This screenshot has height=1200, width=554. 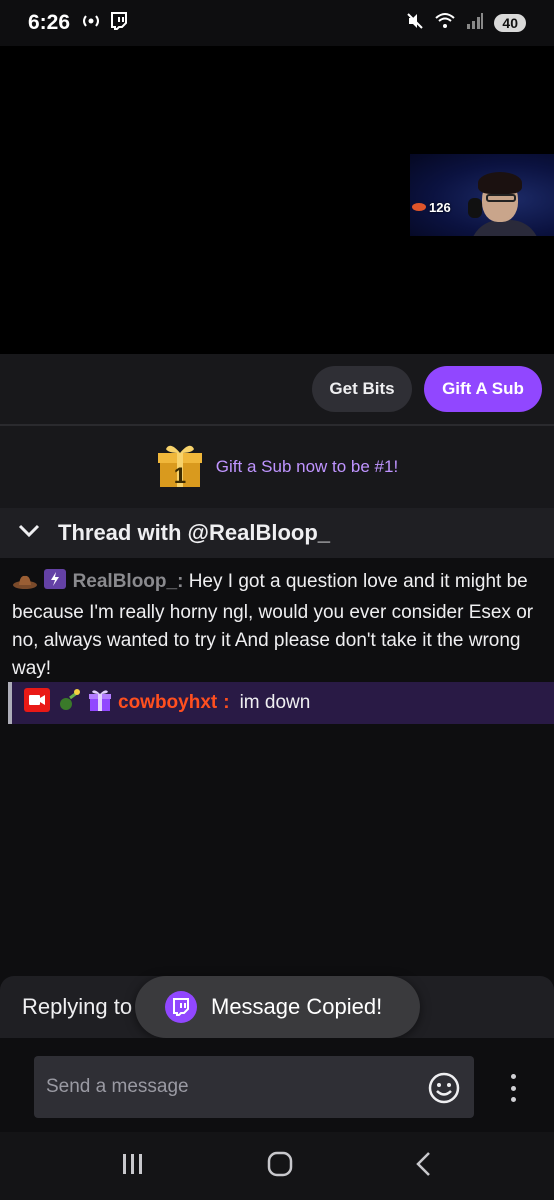 I want to click on toast-text: Message Copied!, so click(x=297, y=1006).